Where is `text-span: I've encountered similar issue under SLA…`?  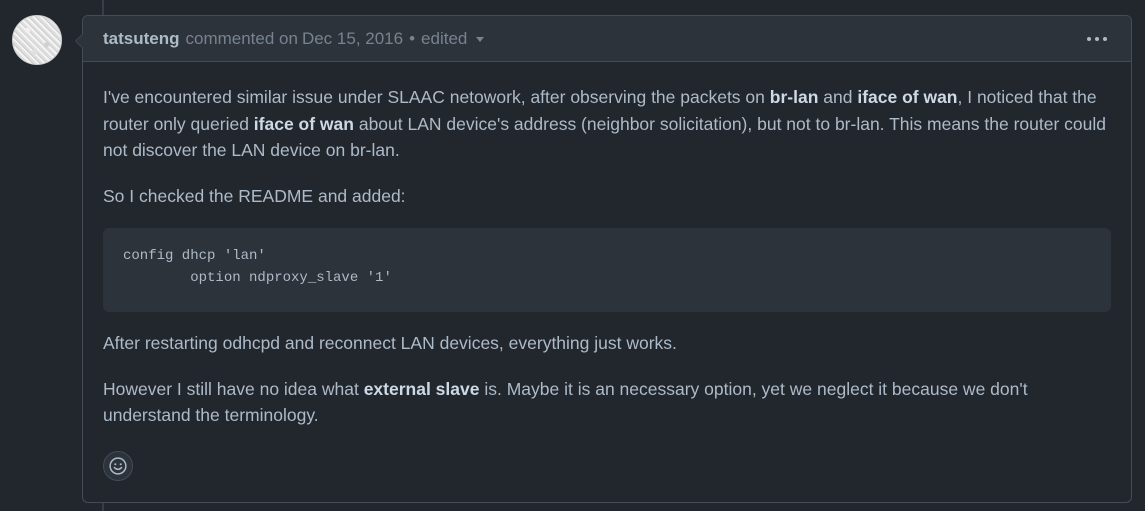
text-span: I've encountered similar issue under SLA… is located at coordinates (436, 97).